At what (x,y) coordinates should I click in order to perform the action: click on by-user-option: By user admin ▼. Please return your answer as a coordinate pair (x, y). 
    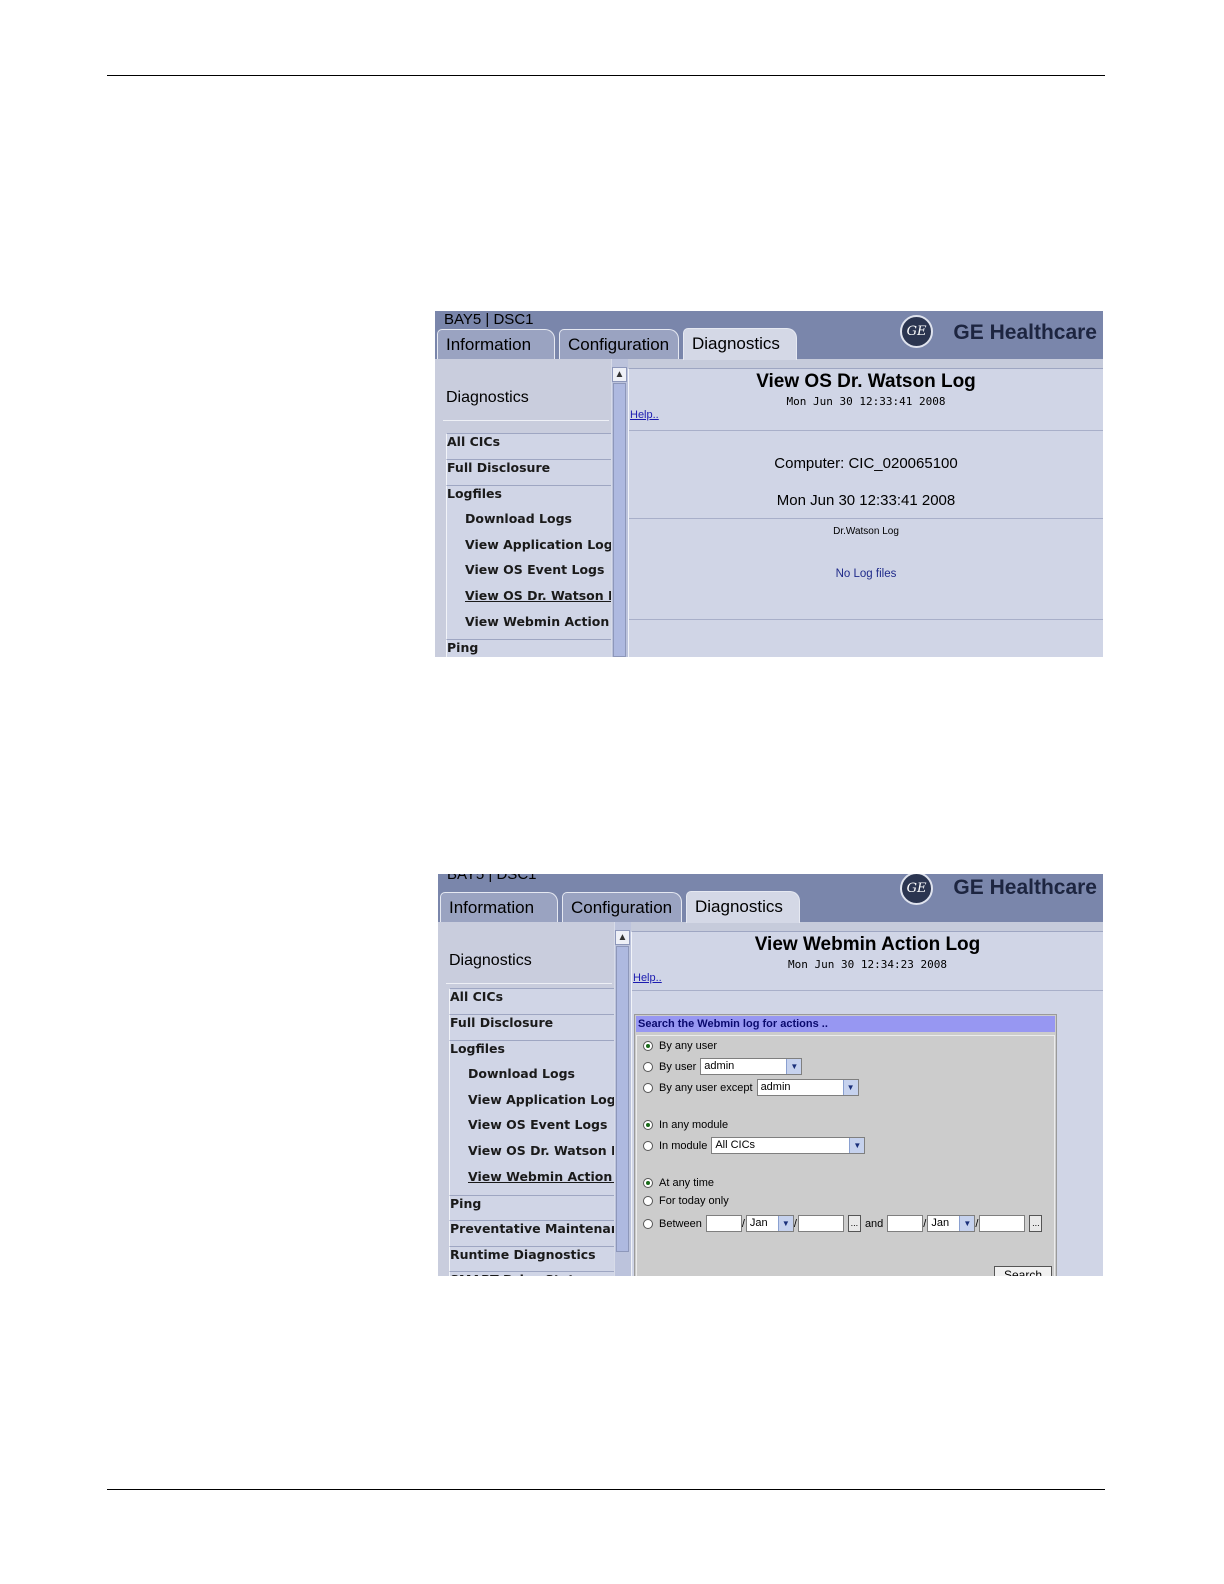
    Looking at the image, I should click on (723, 1066).